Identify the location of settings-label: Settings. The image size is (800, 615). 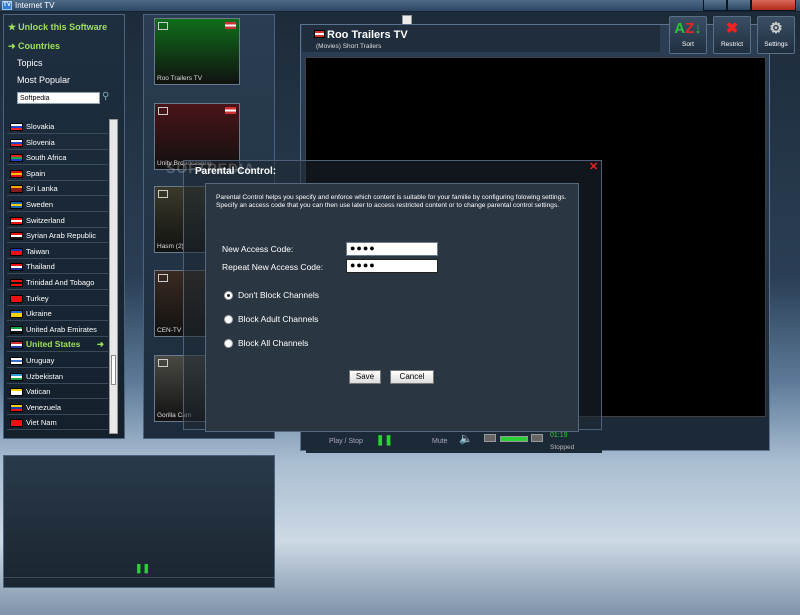
(776, 44).